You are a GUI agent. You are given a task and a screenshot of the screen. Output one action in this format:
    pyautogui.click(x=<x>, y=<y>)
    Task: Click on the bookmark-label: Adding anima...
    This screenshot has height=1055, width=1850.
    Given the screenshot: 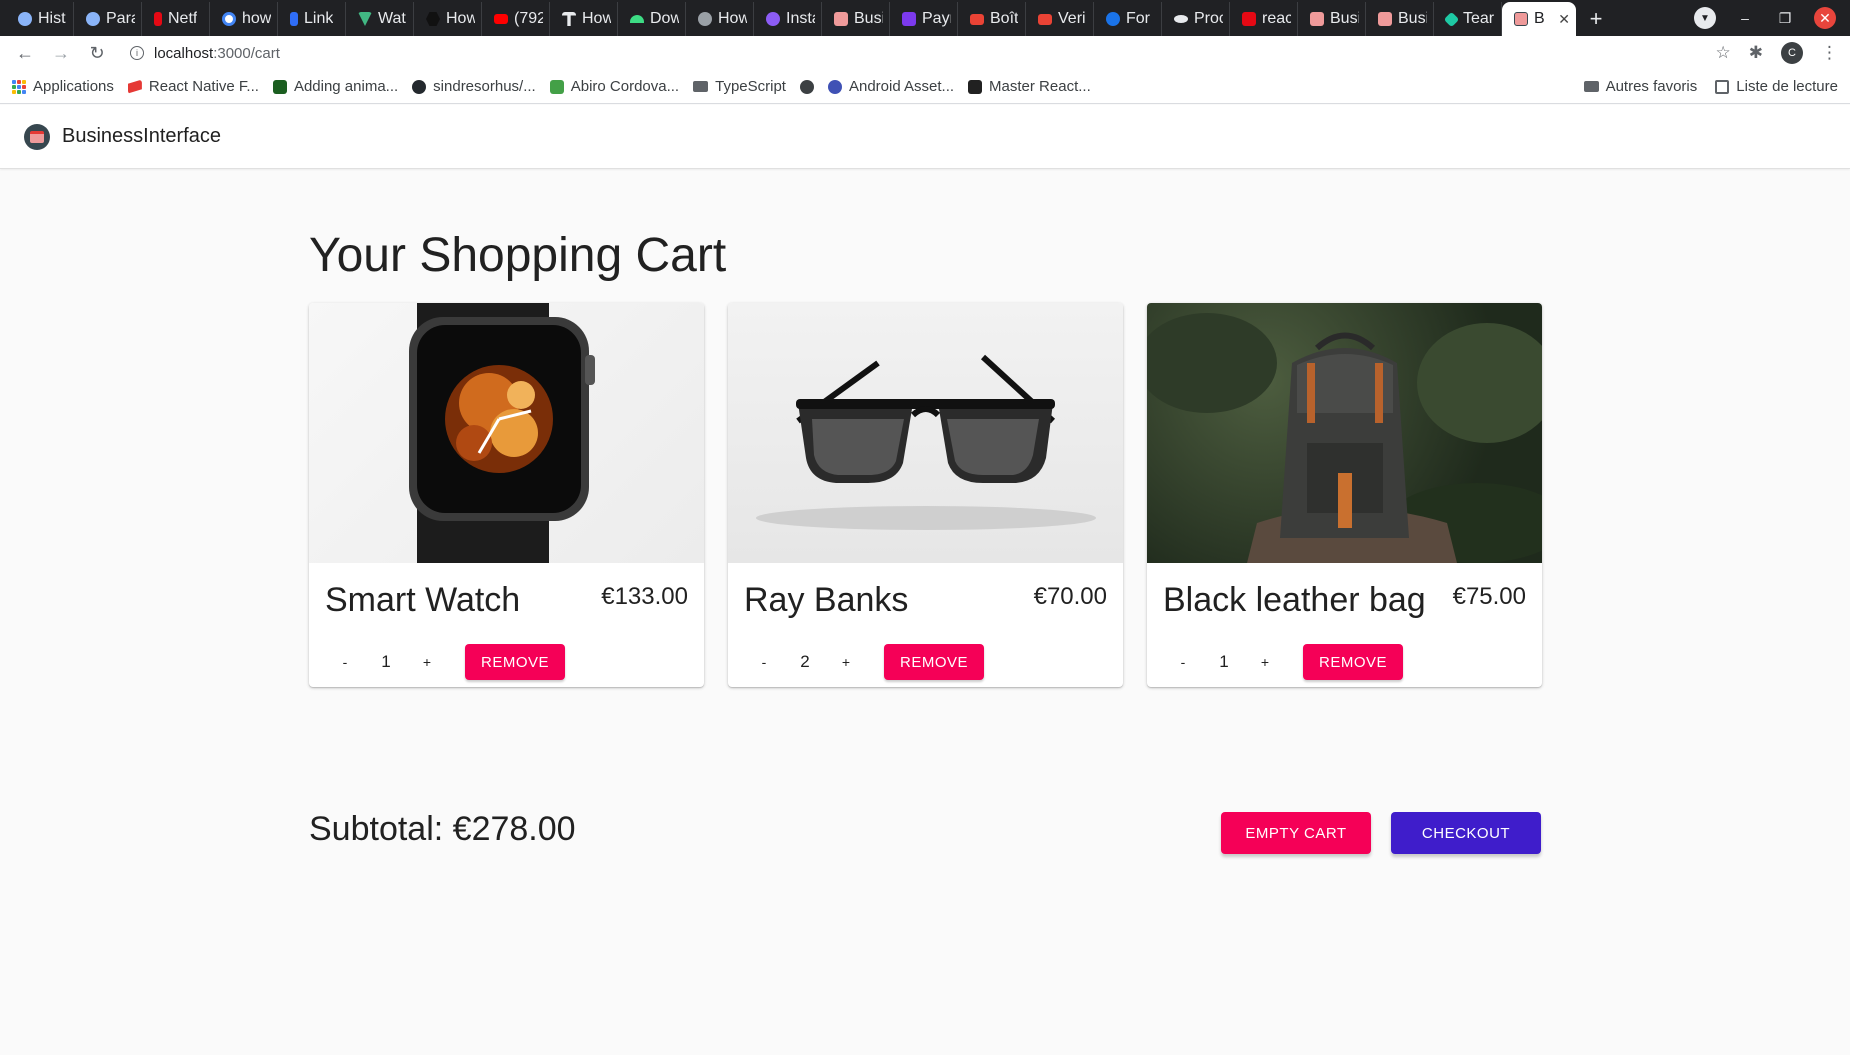 What is the action you would take?
    pyautogui.click(x=346, y=86)
    